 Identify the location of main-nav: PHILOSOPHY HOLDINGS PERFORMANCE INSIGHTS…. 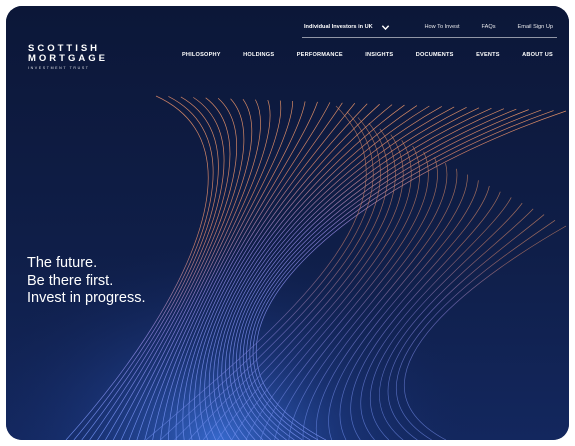
(367, 55).